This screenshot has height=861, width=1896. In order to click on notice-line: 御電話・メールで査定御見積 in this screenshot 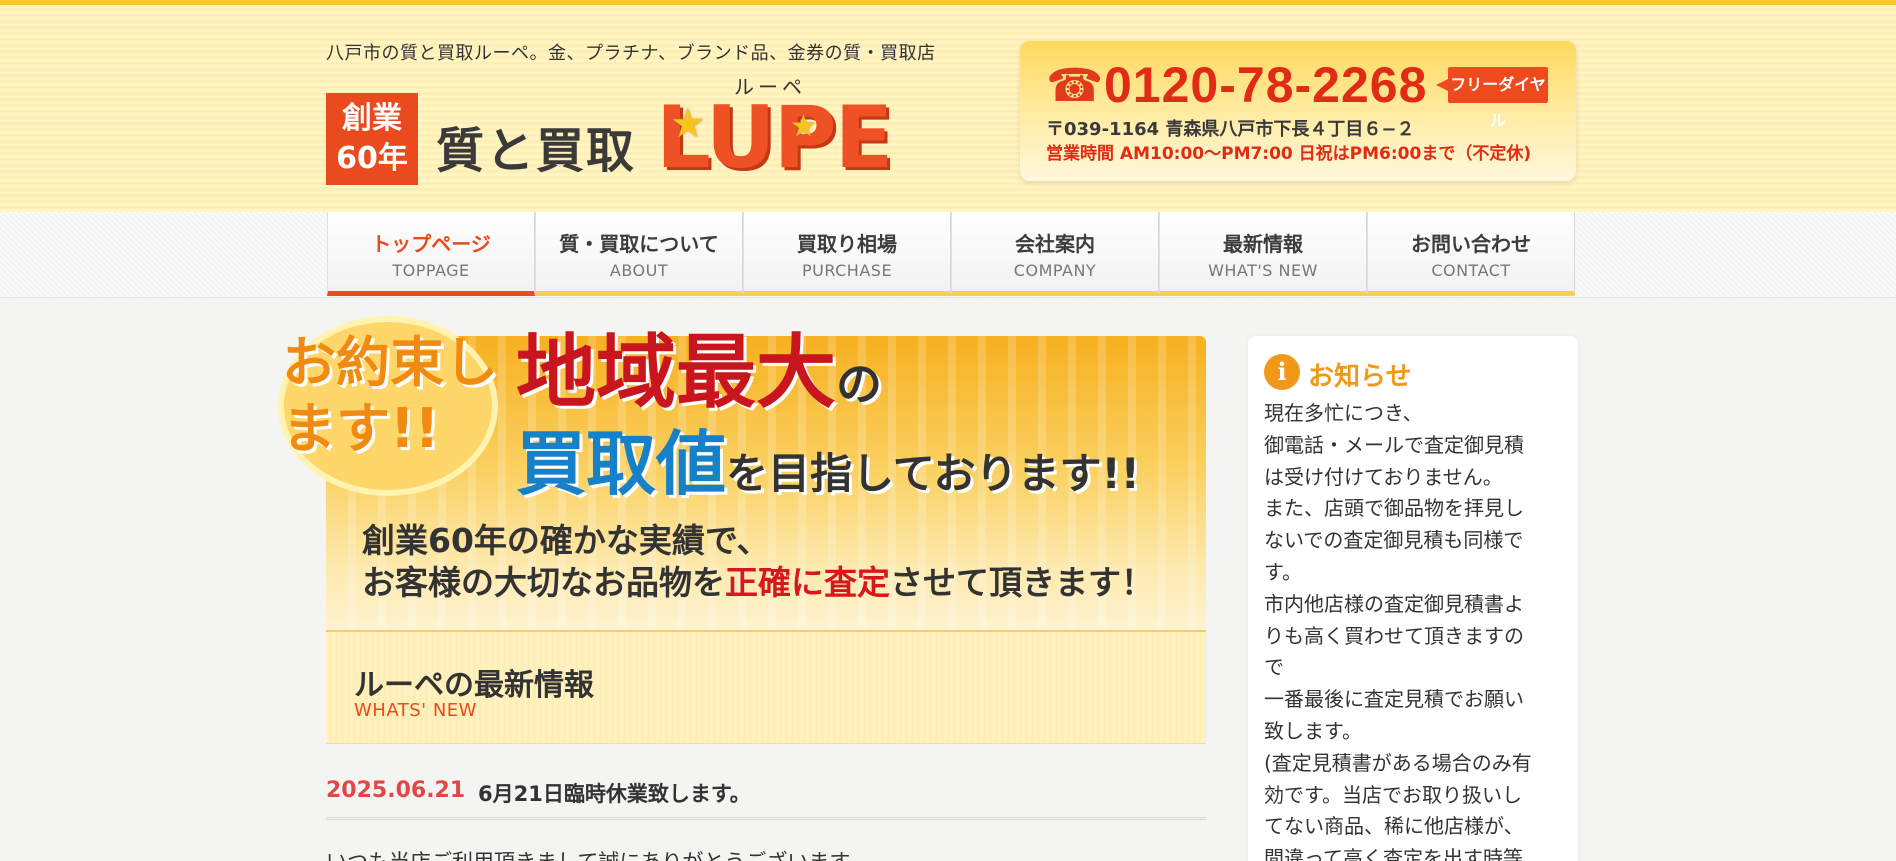, I will do `click(1394, 444)`.